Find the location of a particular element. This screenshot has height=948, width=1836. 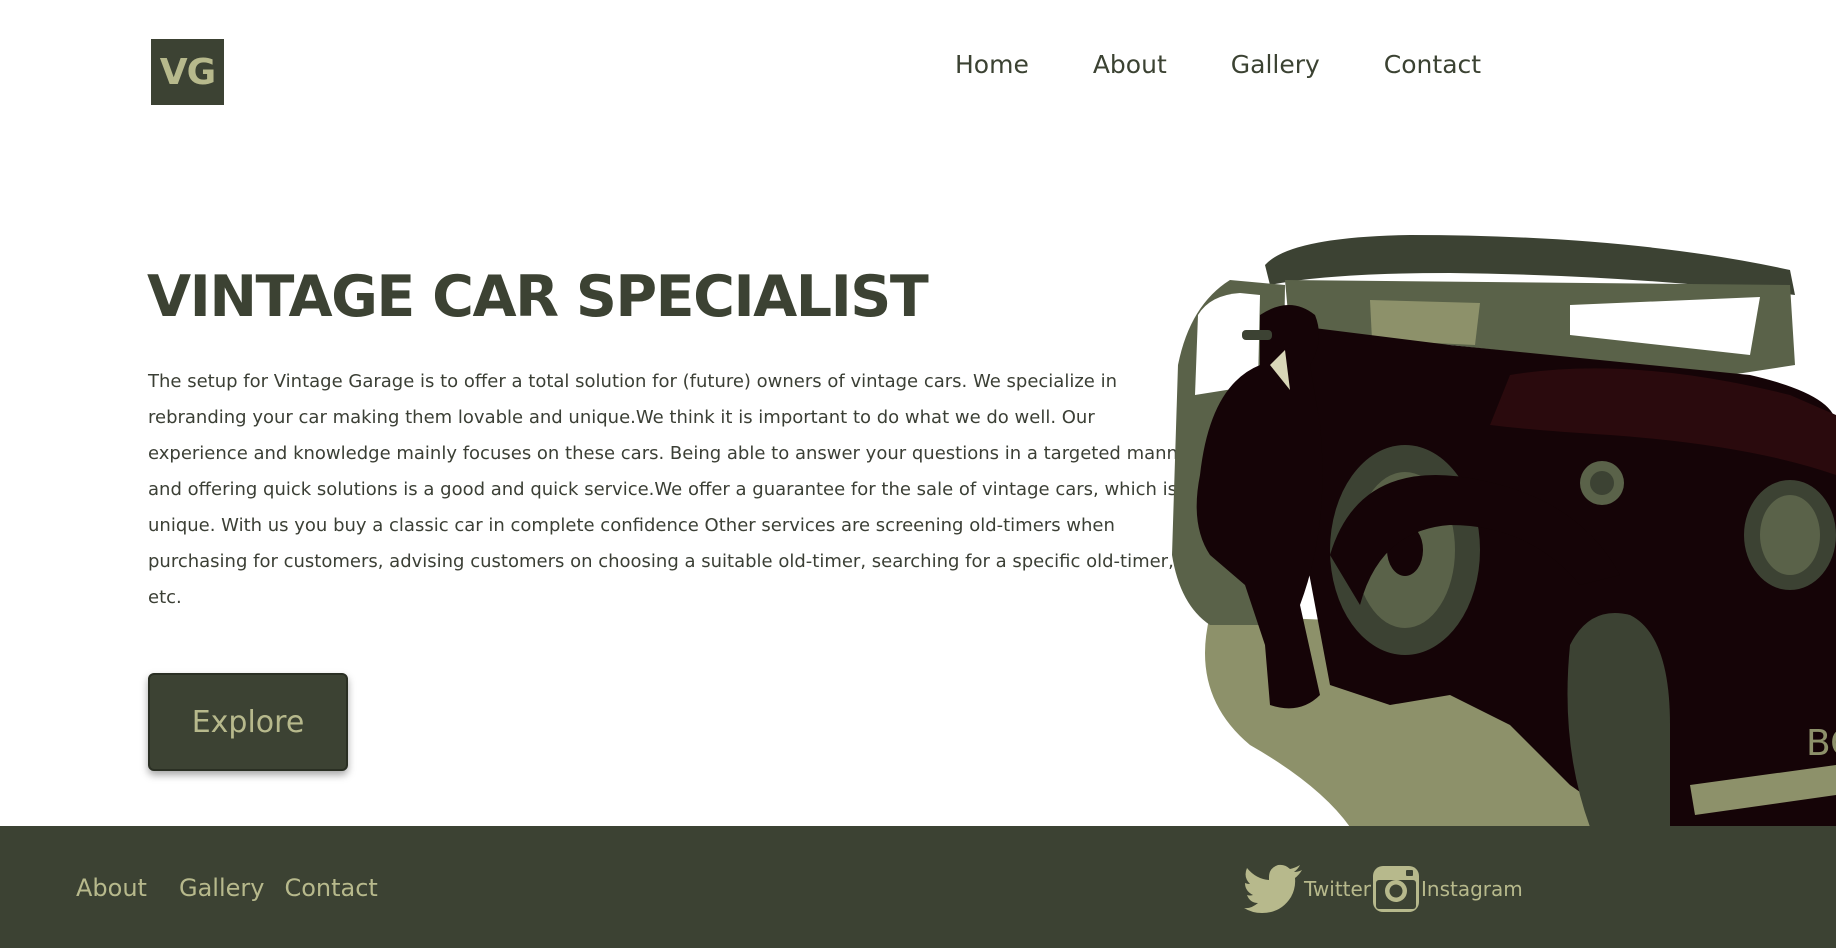

twitter-link: Twitter is located at coordinates (1307, 889).